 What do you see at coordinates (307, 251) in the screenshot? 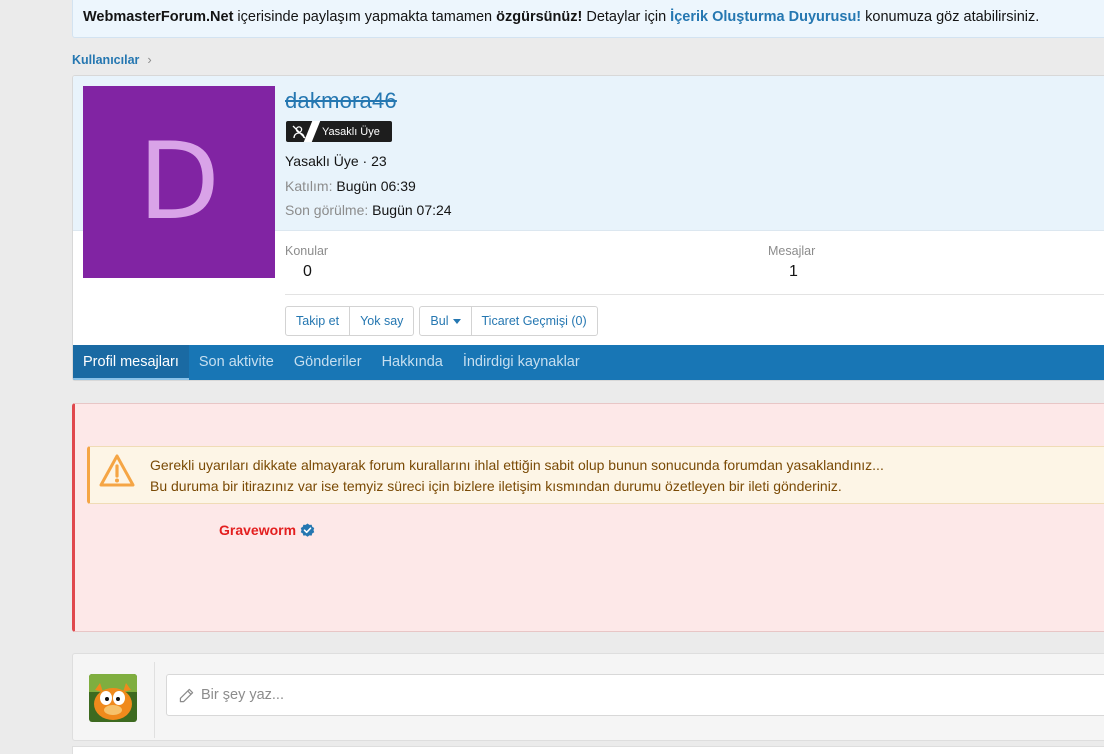
I see `stat-topics-label: Konular` at bounding box center [307, 251].